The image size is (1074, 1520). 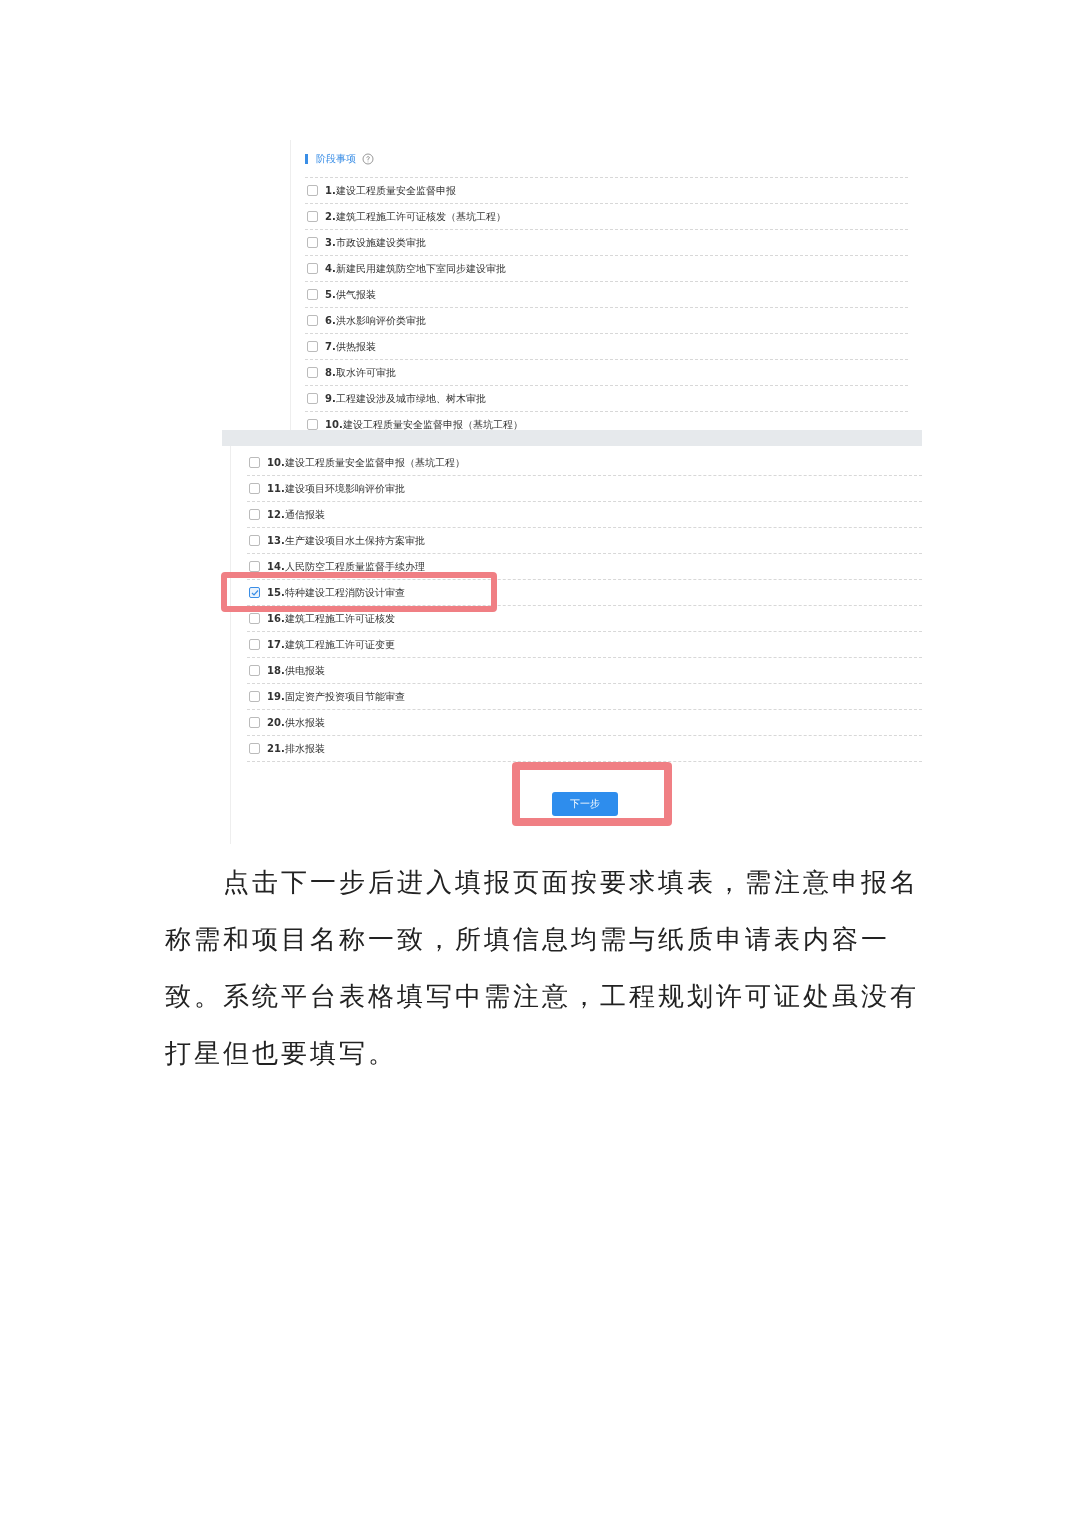 I want to click on item-label: 14.人民防空工程质量监督手续办理, so click(x=346, y=567).